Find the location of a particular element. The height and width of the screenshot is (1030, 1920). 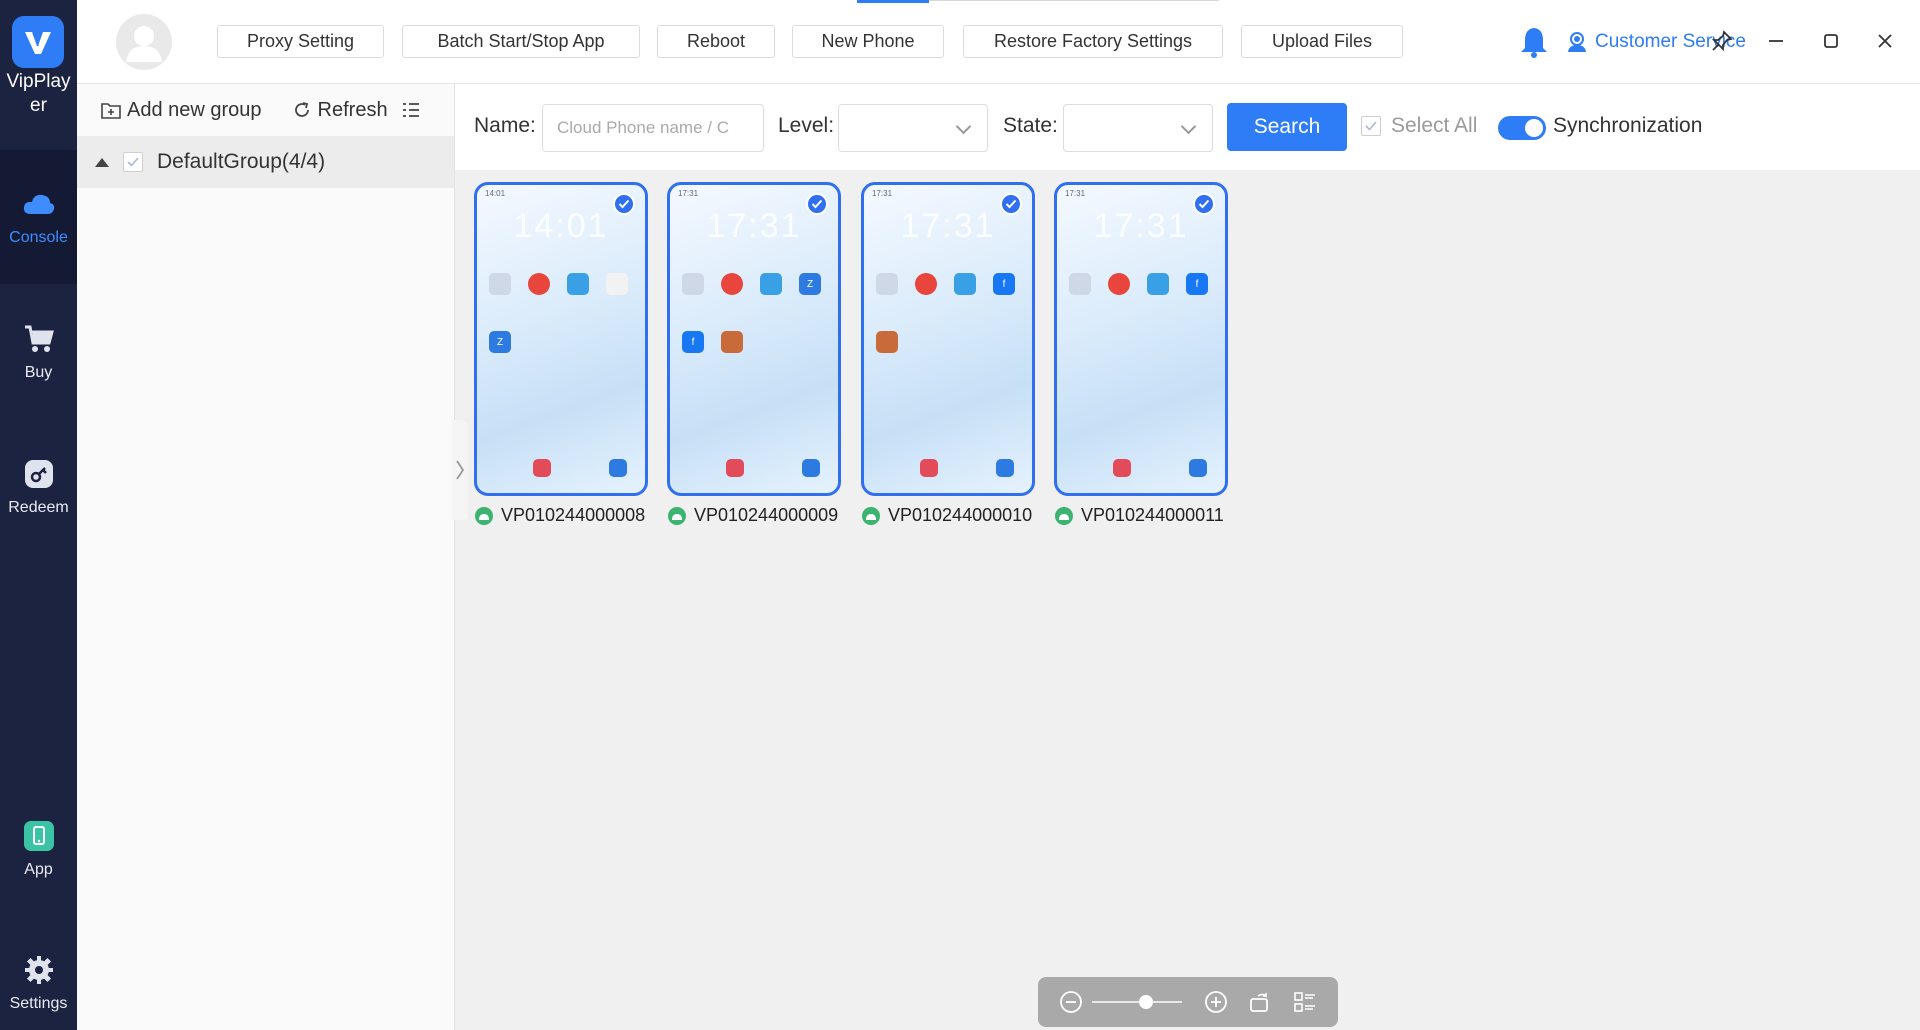

rail-console: Console is located at coordinates (38, 217).